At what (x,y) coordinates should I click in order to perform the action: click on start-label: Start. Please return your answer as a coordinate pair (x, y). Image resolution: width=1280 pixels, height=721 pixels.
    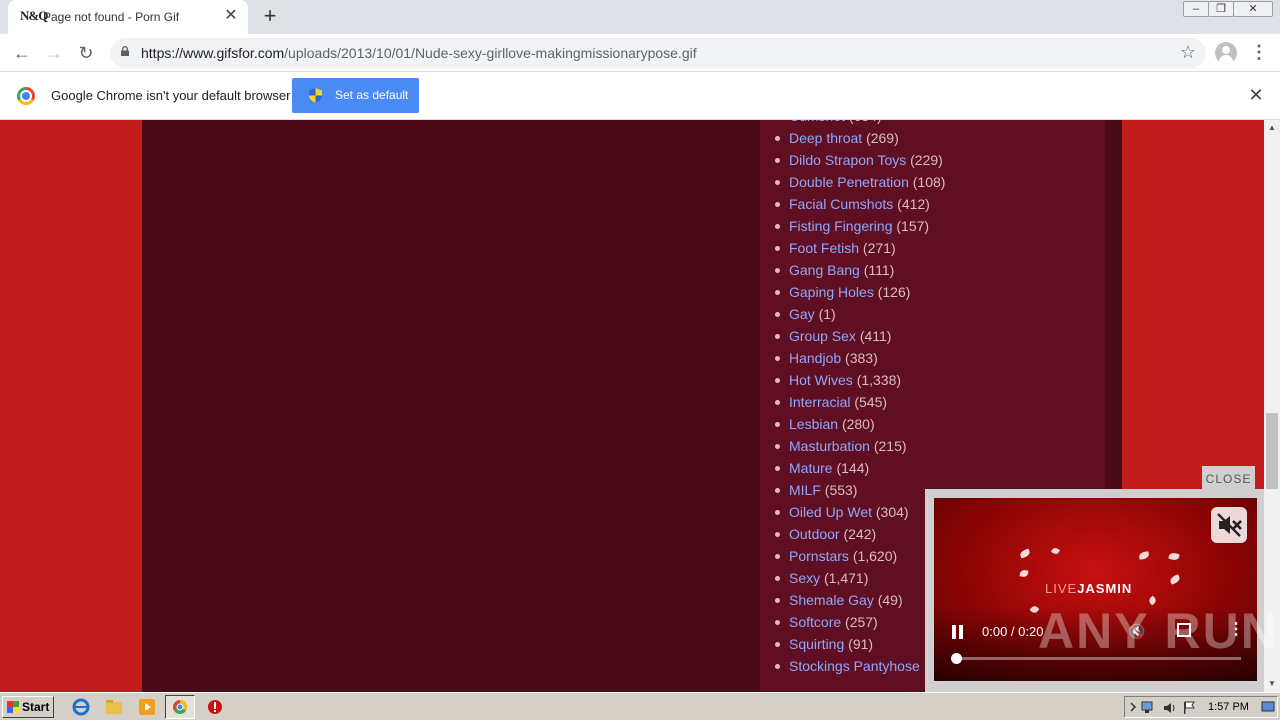
    Looking at the image, I should click on (36, 707).